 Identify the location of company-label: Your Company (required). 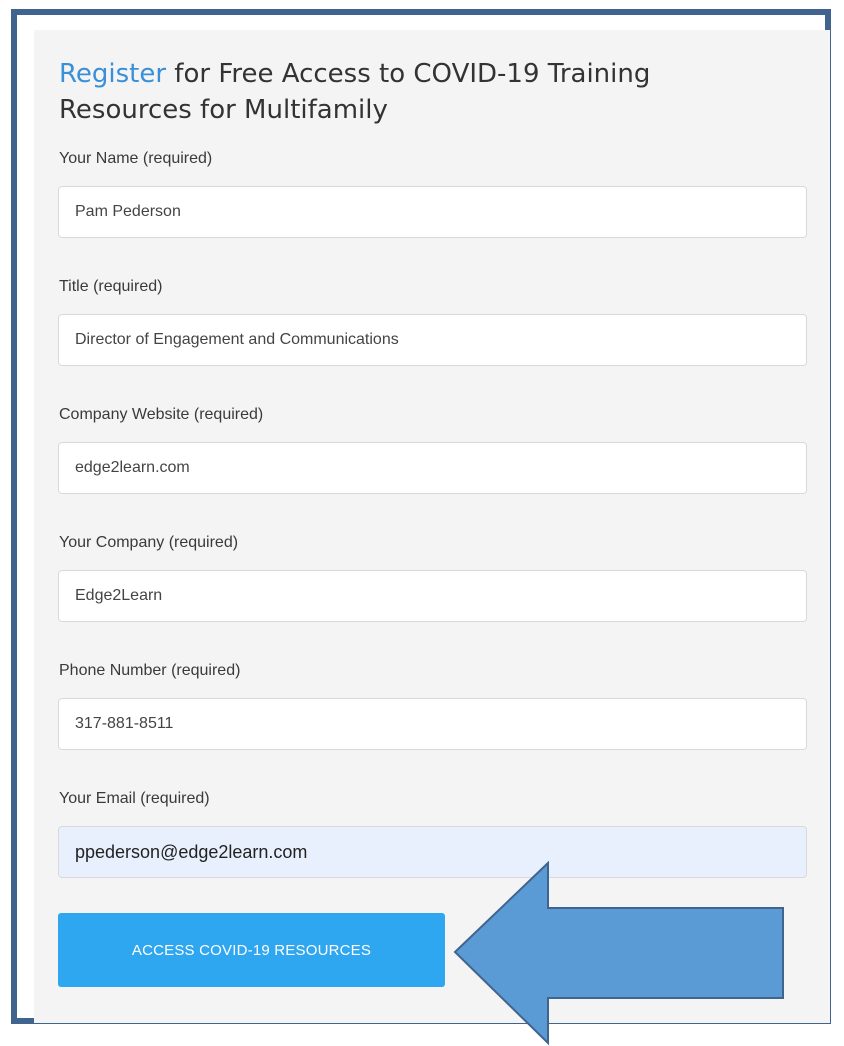
(149, 542).